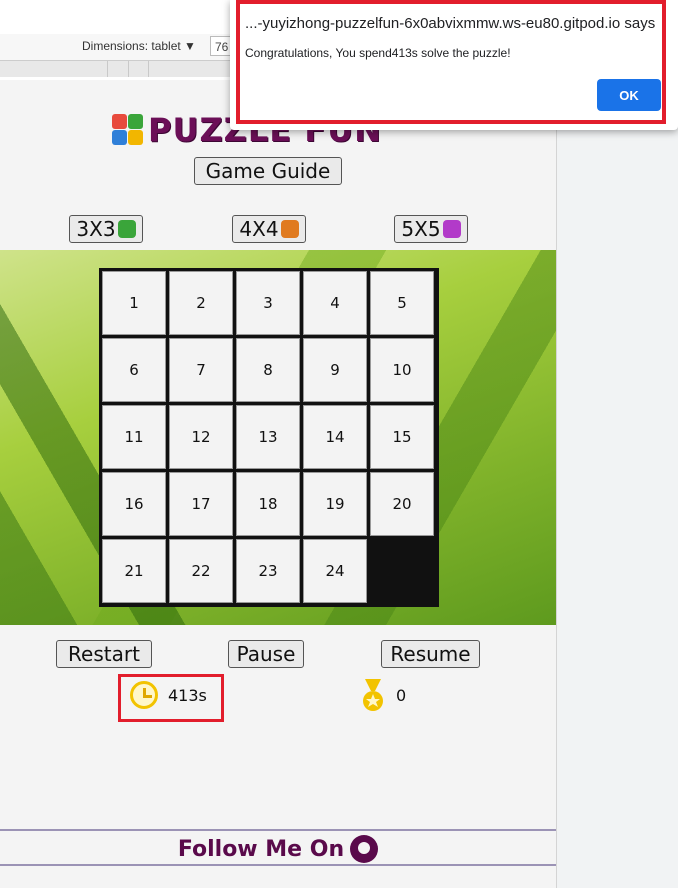 The height and width of the screenshot is (888, 678). Describe the element at coordinates (335, 370) in the screenshot. I see `tile: 9` at that location.